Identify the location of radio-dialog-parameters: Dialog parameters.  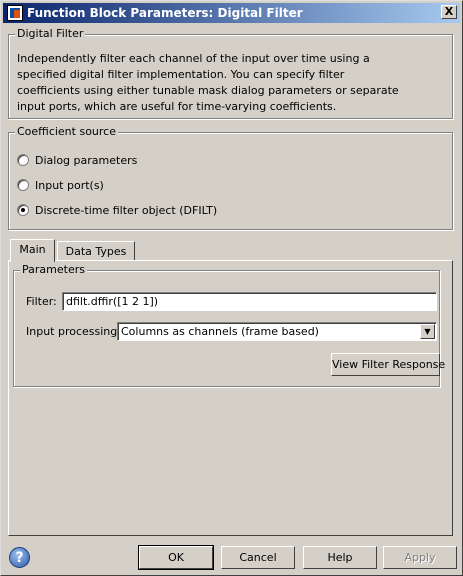
(77, 160).